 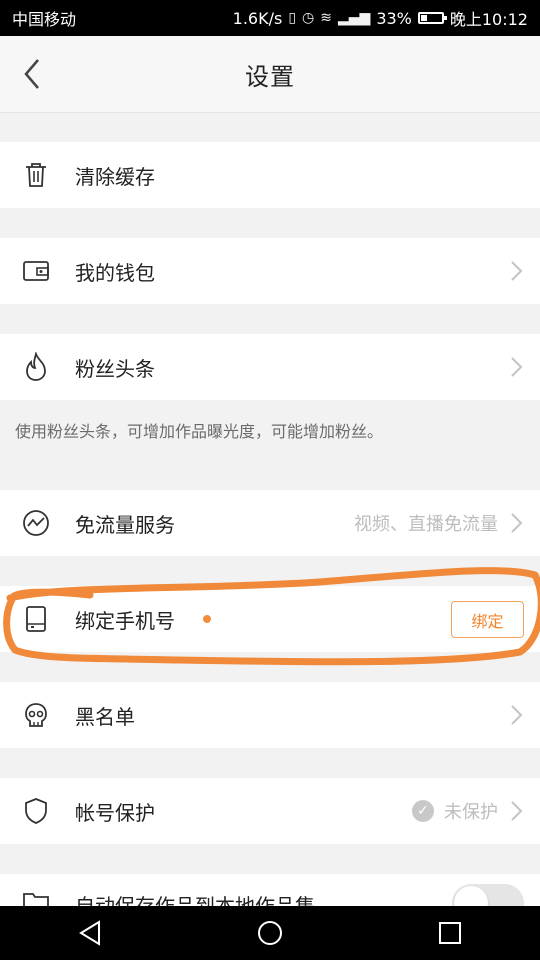 I want to click on fans-headline-row: 粉丝头条, so click(x=270, y=367).